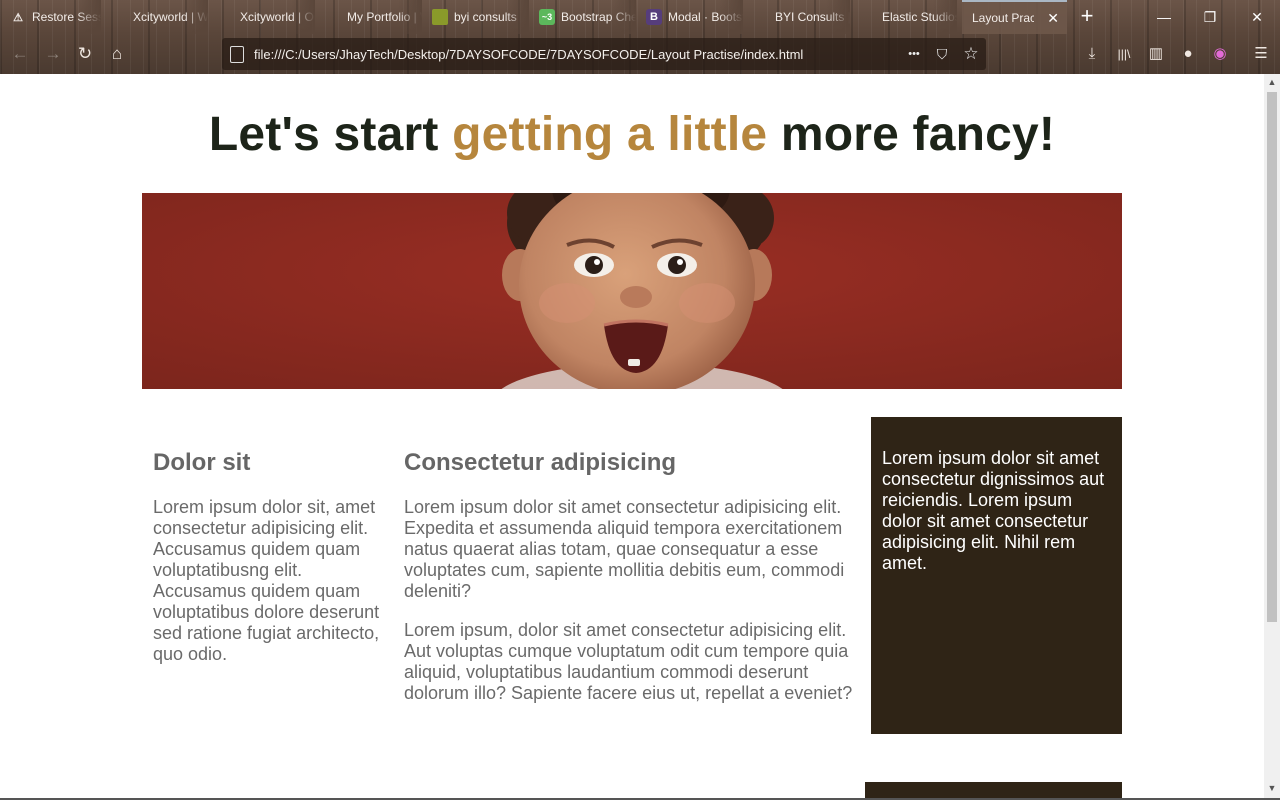 This screenshot has height=800, width=1280. Describe the element at coordinates (1220, 54) in the screenshot. I see `color-picker-icon: ◉` at that location.